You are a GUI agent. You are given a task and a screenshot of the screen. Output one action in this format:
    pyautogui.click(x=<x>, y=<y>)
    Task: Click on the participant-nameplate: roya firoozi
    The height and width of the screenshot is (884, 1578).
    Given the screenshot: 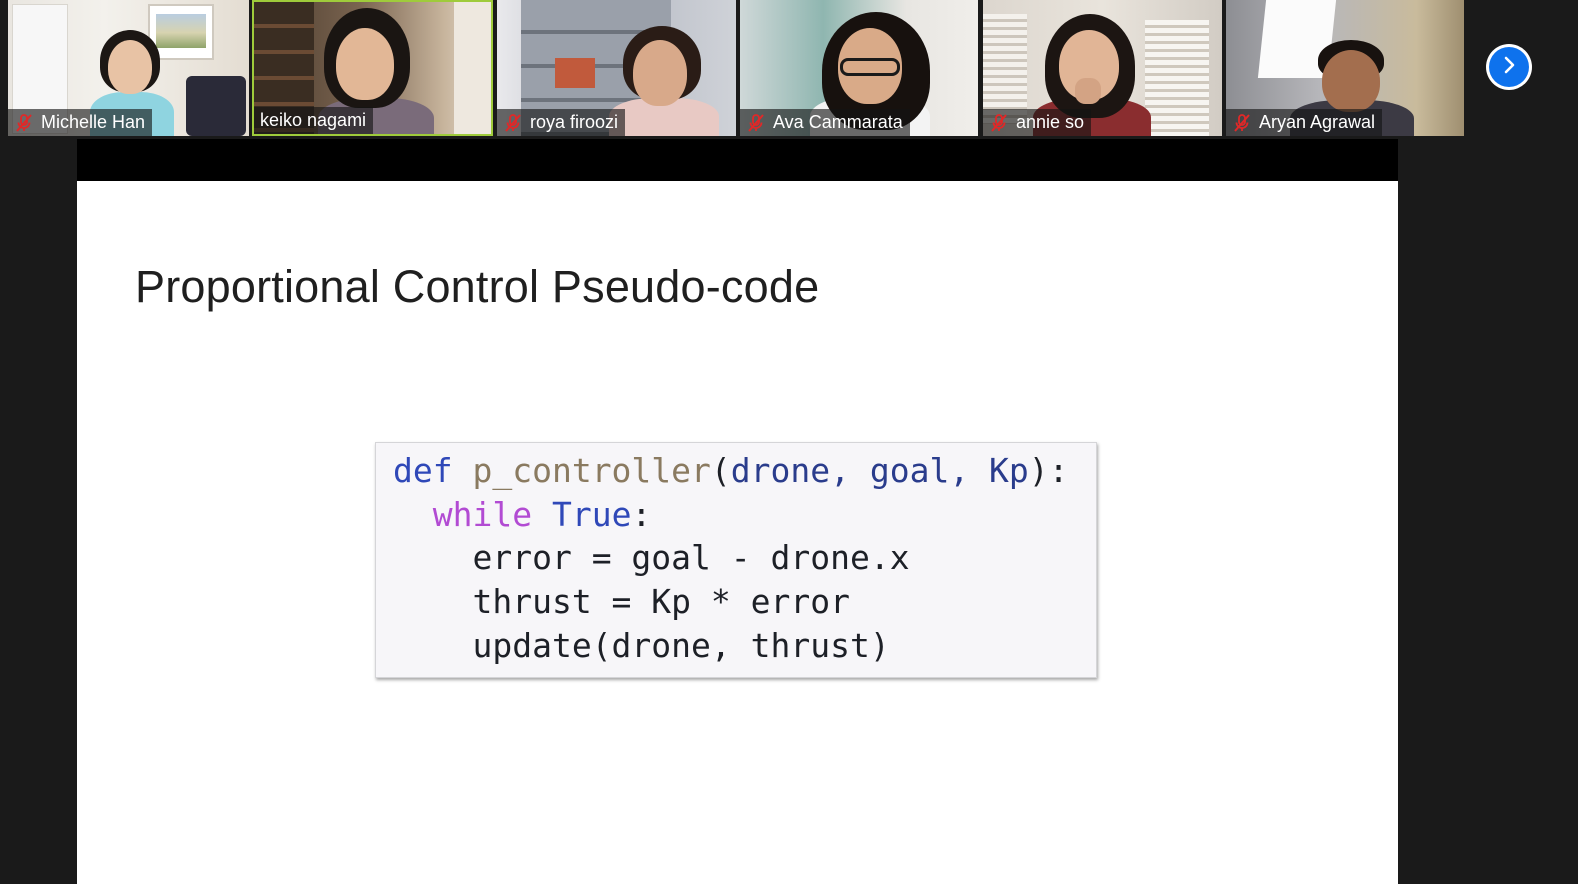 What is the action you would take?
    pyautogui.click(x=561, y=122)
    